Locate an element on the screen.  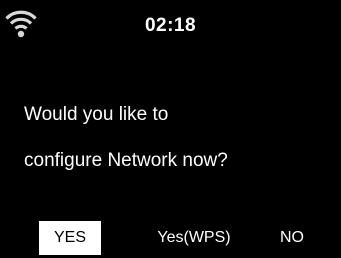
clock-time: 02:18 is located at coordinates (170, 25).